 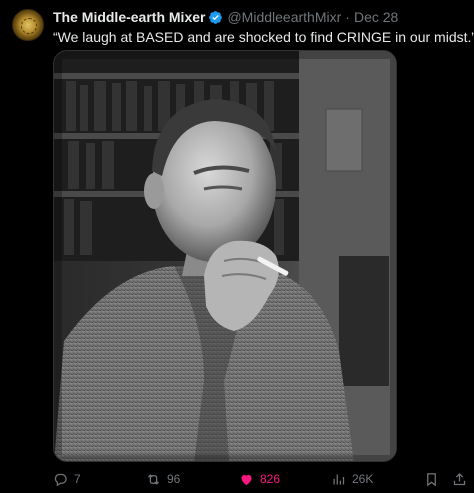 I want to click on views-chart-icon, so click(x=339, y=479).